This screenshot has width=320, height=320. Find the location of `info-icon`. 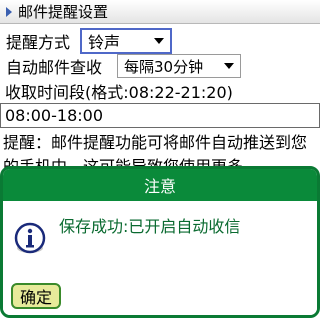

info-icon is located at coordinates (31, 239).